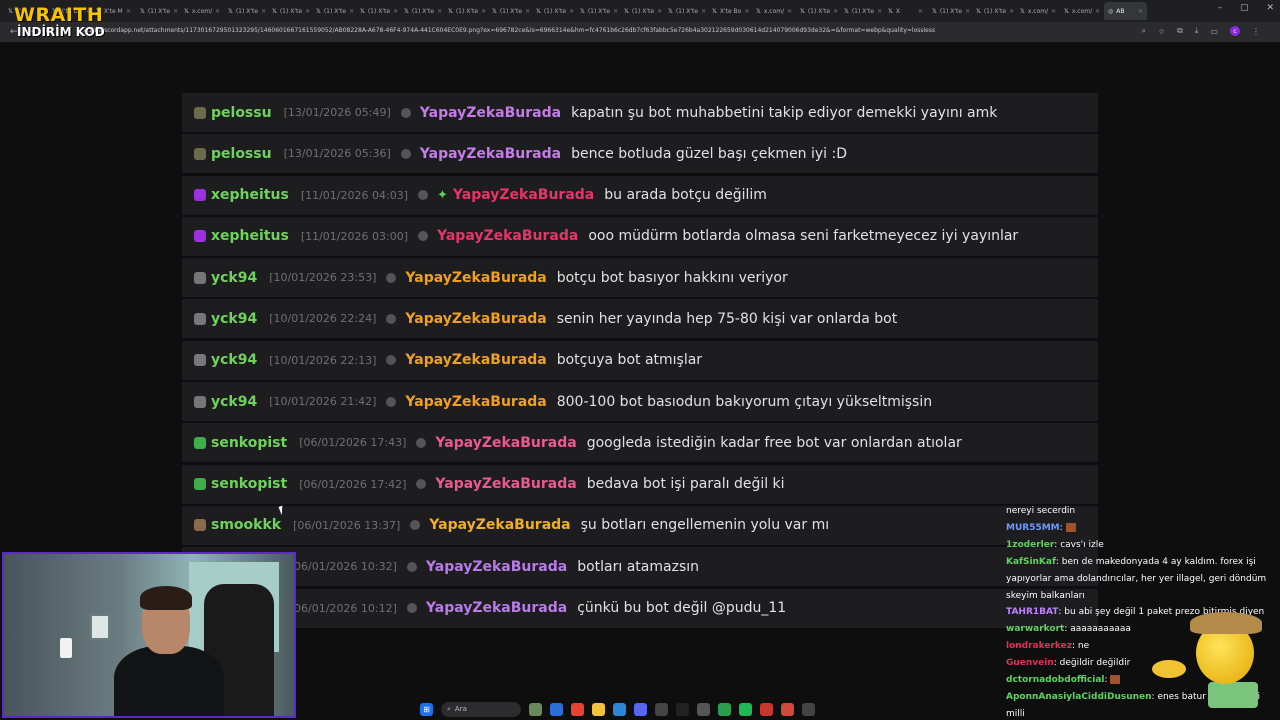 The height and width of the screenshot is (720, 1280). What do you see at coordinates (577, 709) in the screenshot?
I see `chrome-icon` at bounding box center [577, 709].